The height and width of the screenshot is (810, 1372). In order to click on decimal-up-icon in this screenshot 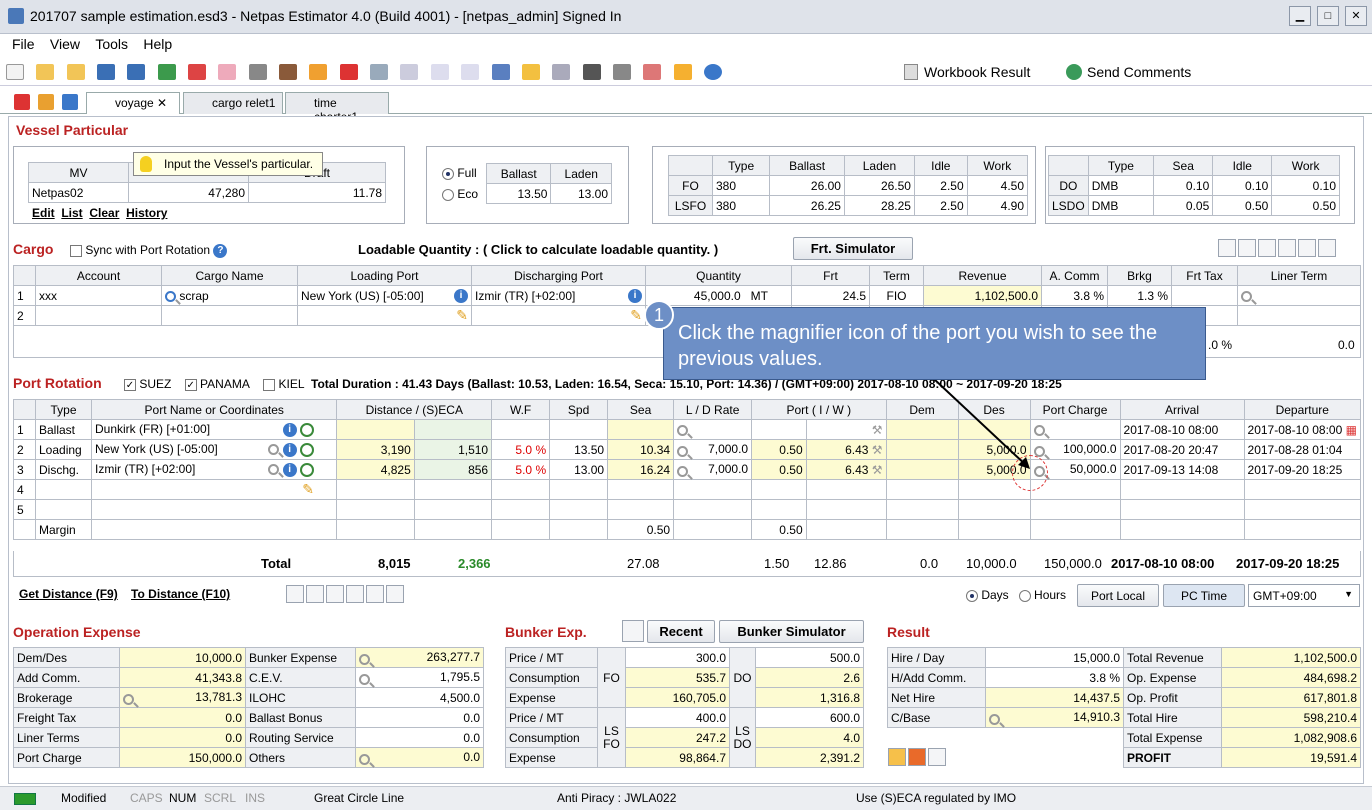, I will do `click(439, 72)`.